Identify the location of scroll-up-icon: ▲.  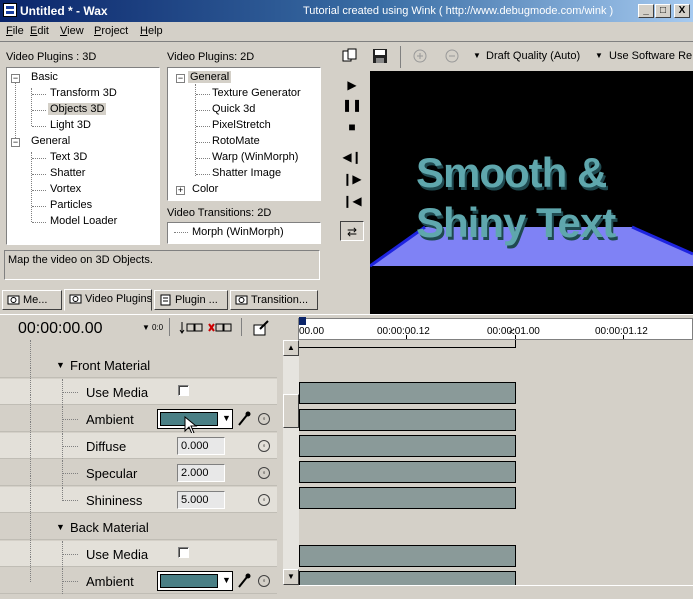
(291, 348).